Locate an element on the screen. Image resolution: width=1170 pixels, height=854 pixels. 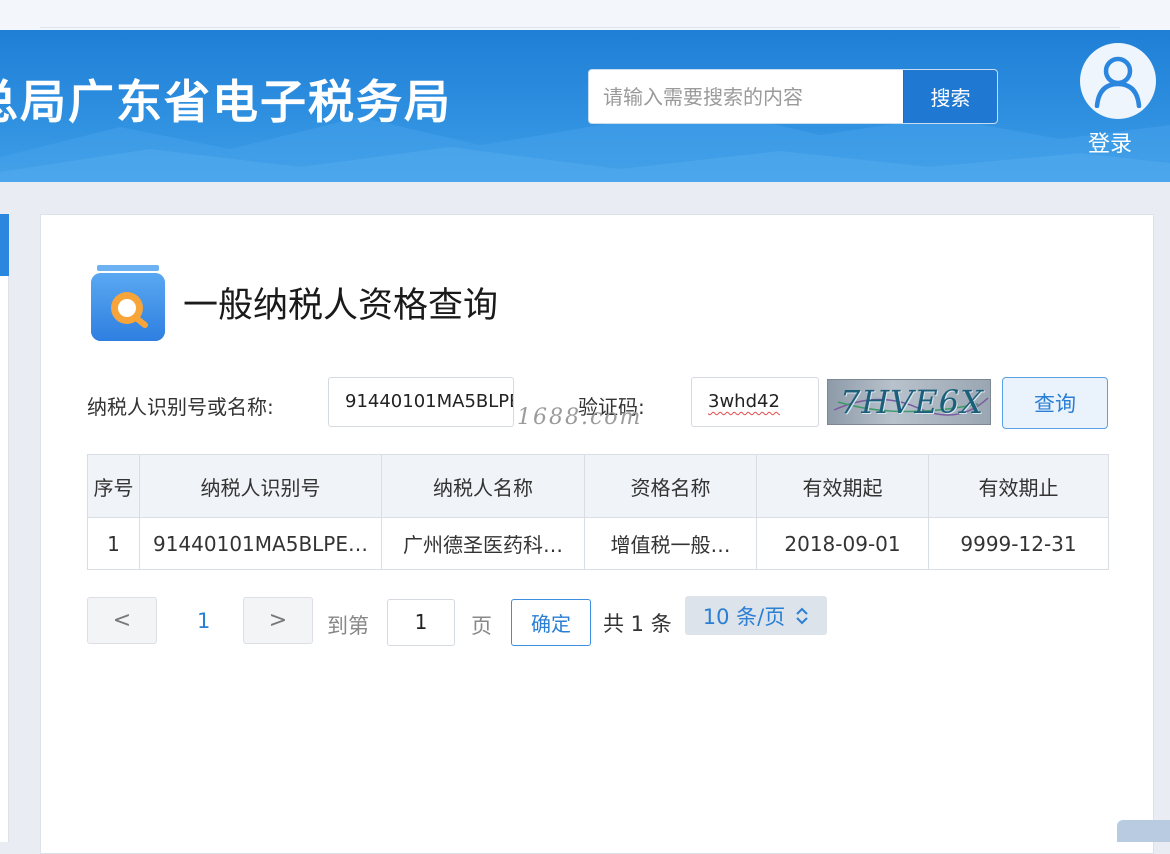
col-header-qualification: 资格名称 is located at coordinates (670, 486).